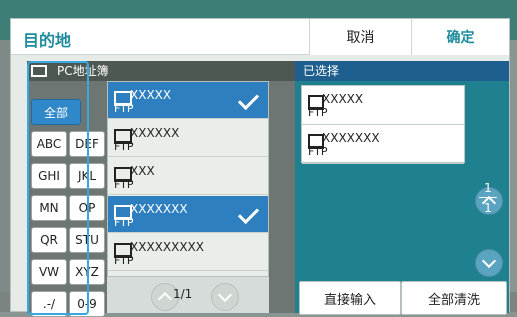 The height and width of the screenshot is (317, 517). What do you see at coordinates (350, 298) in the screenshot?
I see `direct-input-button: 直接输入` at bounding box center [350, 298].